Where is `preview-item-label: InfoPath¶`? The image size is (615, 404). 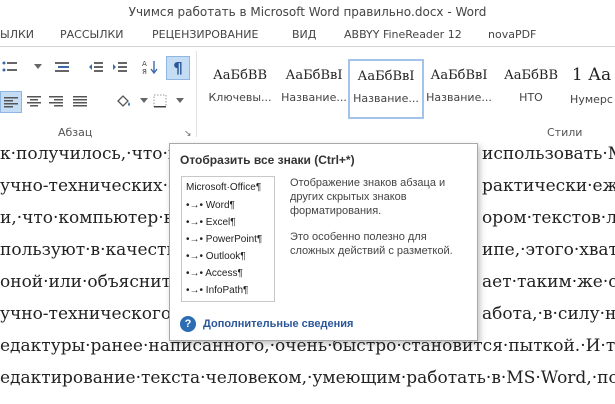 preview-item-label: InfoPath¶ is located at coordinates (227, 290).